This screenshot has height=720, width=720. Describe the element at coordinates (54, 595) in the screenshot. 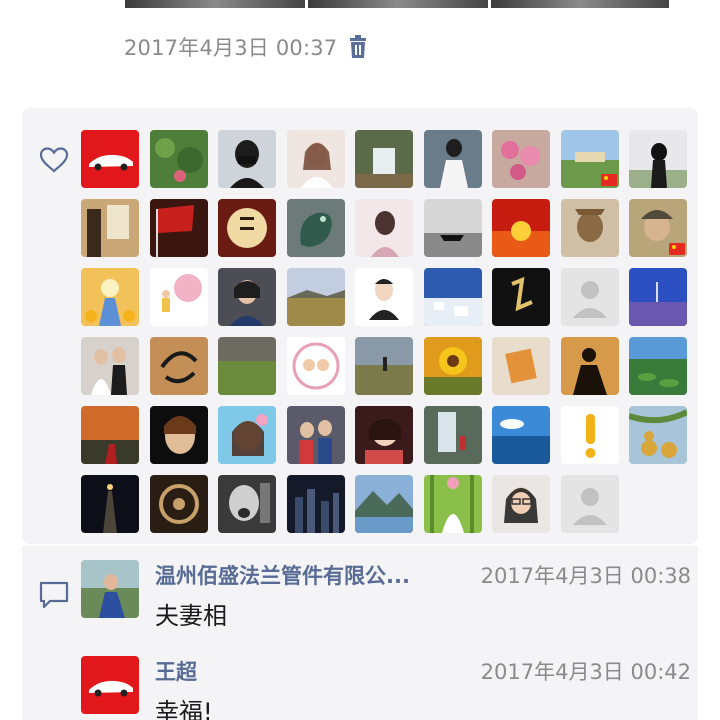

I see `comment-bubble-icon` at that location.